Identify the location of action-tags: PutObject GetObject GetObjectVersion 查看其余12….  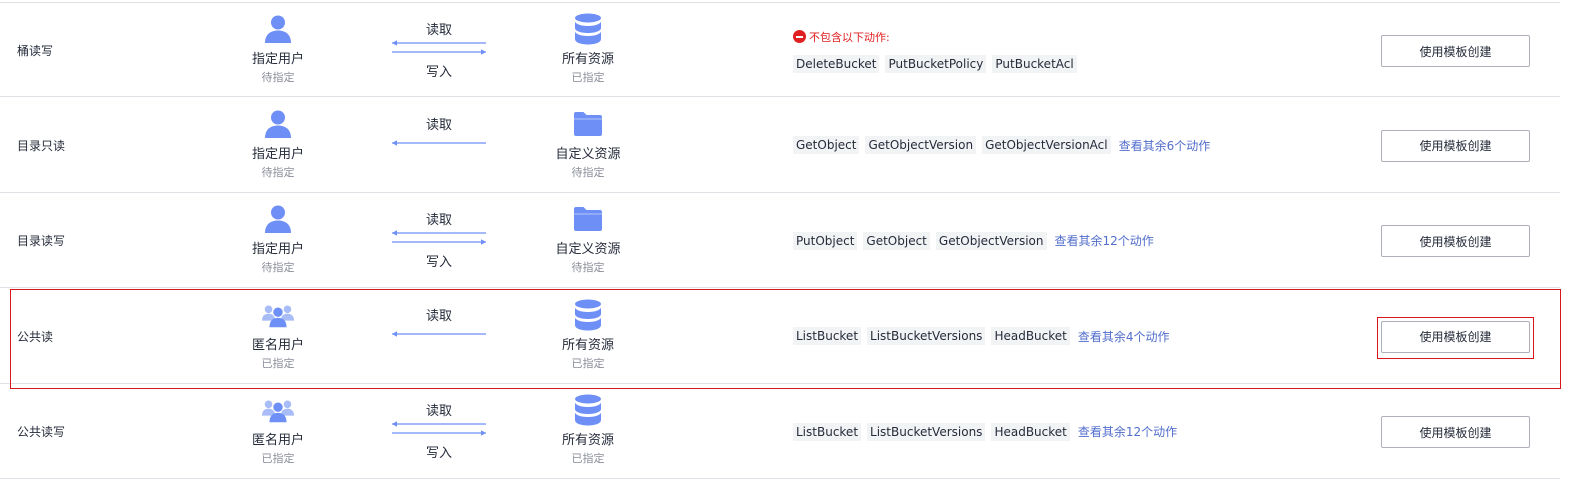
(973, 240).